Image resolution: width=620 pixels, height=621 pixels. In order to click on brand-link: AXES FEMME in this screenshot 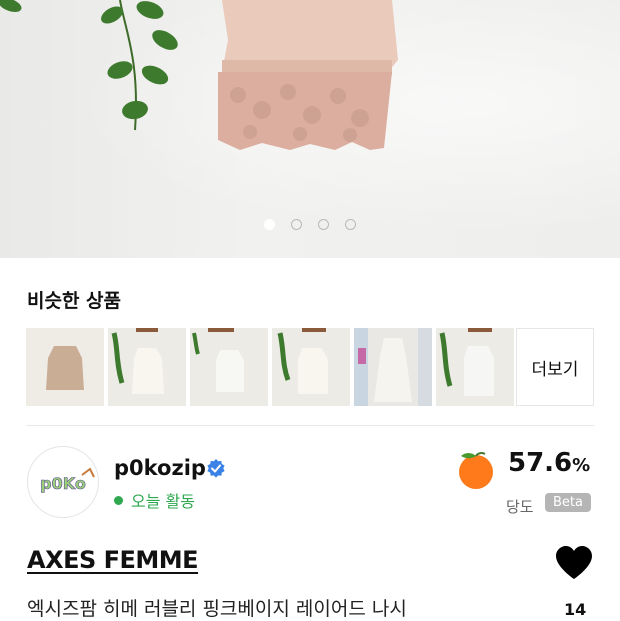, I will do `click(113, 560)`.